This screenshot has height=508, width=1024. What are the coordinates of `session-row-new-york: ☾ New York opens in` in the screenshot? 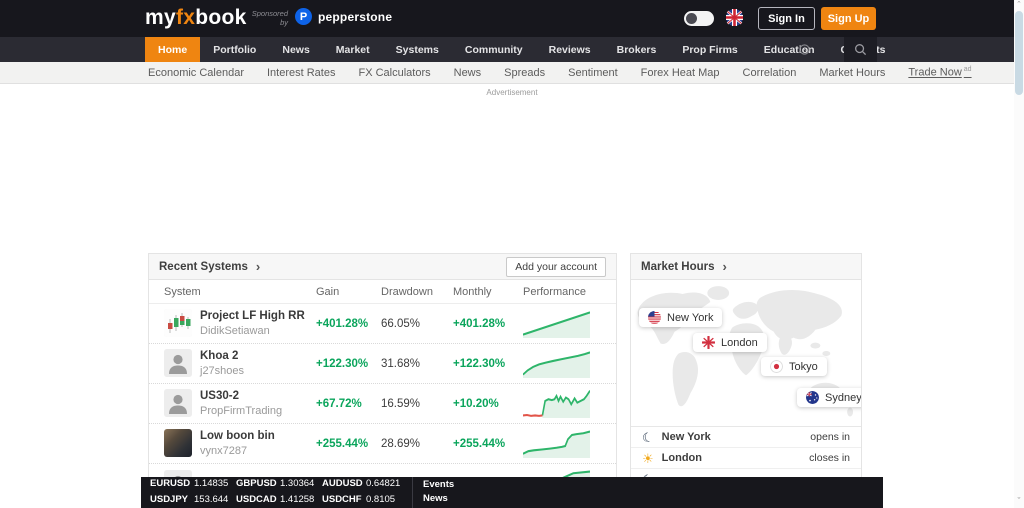 It's located at (746, 437).